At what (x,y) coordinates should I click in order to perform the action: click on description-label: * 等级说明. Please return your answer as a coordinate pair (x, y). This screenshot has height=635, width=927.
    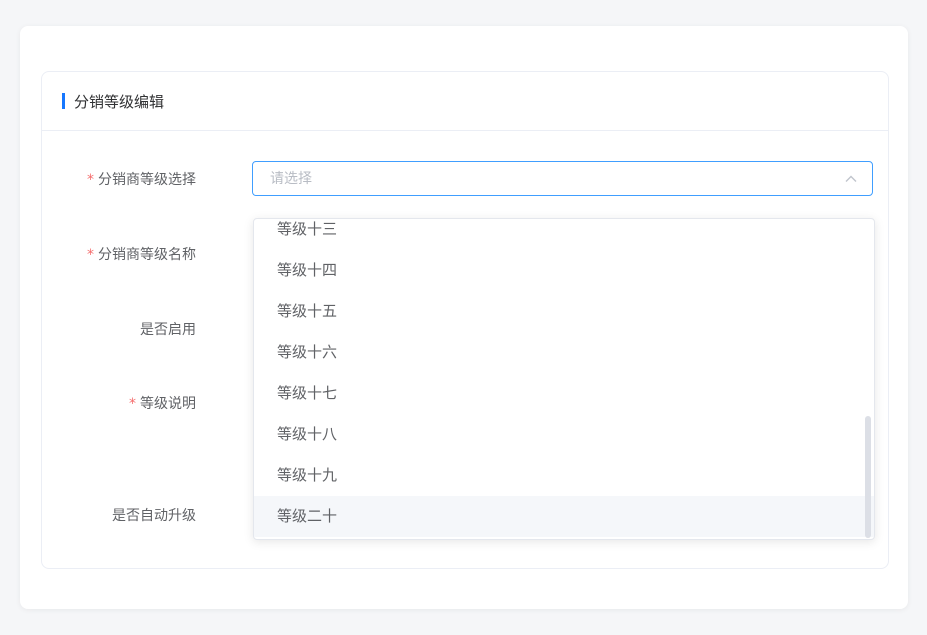
    Looking at the image, I should click on (162, 403).